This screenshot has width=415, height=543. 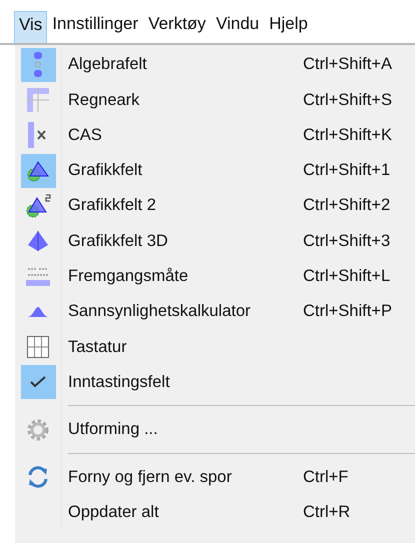 What do you see at coordinates (104, 100) in the screenshot?
I see `entry-label: Regneark` at bounding box center [104, 100].